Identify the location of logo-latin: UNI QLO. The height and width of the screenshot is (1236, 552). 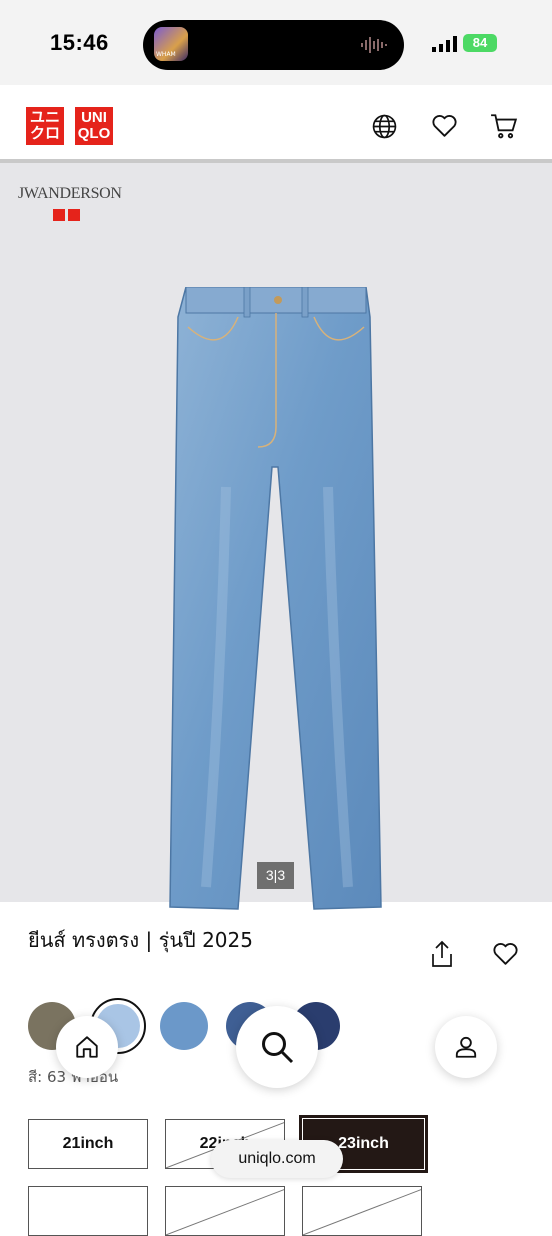
(94, 126).